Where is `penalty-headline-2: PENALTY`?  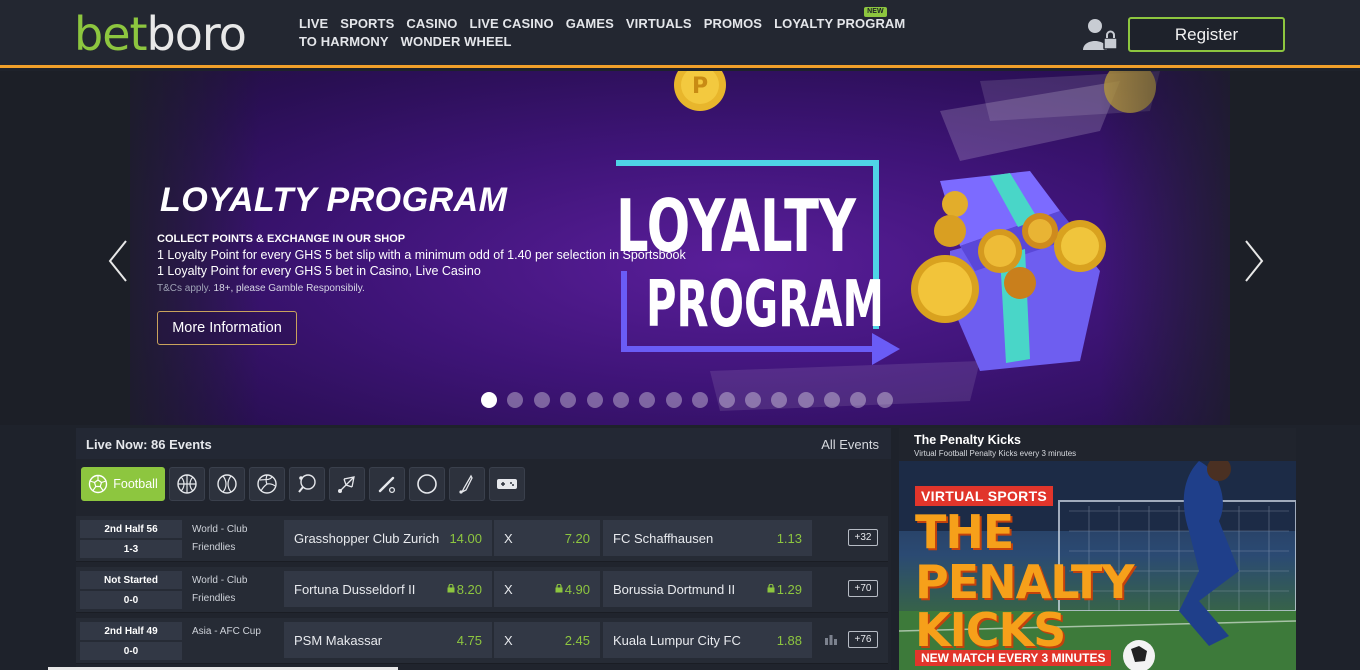 penalty-headline-2: PENALTY is located at coordinates (1025, 582).